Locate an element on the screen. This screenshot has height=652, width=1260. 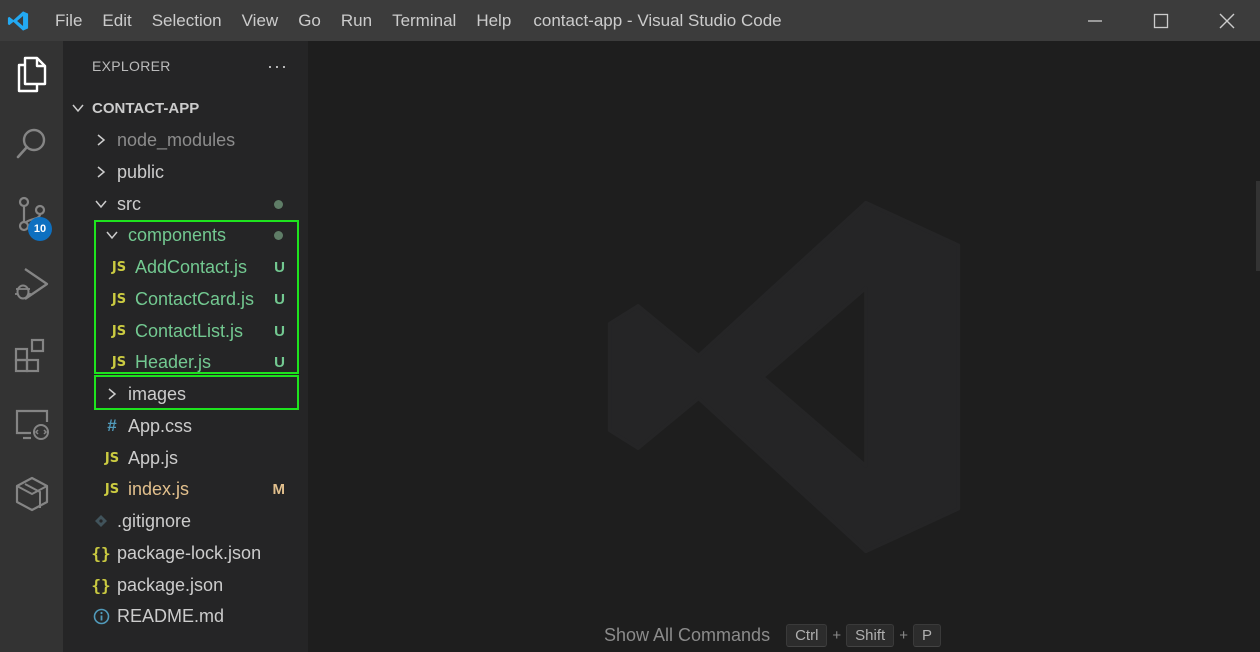
key-p: P is located at coordinates (926, 635).